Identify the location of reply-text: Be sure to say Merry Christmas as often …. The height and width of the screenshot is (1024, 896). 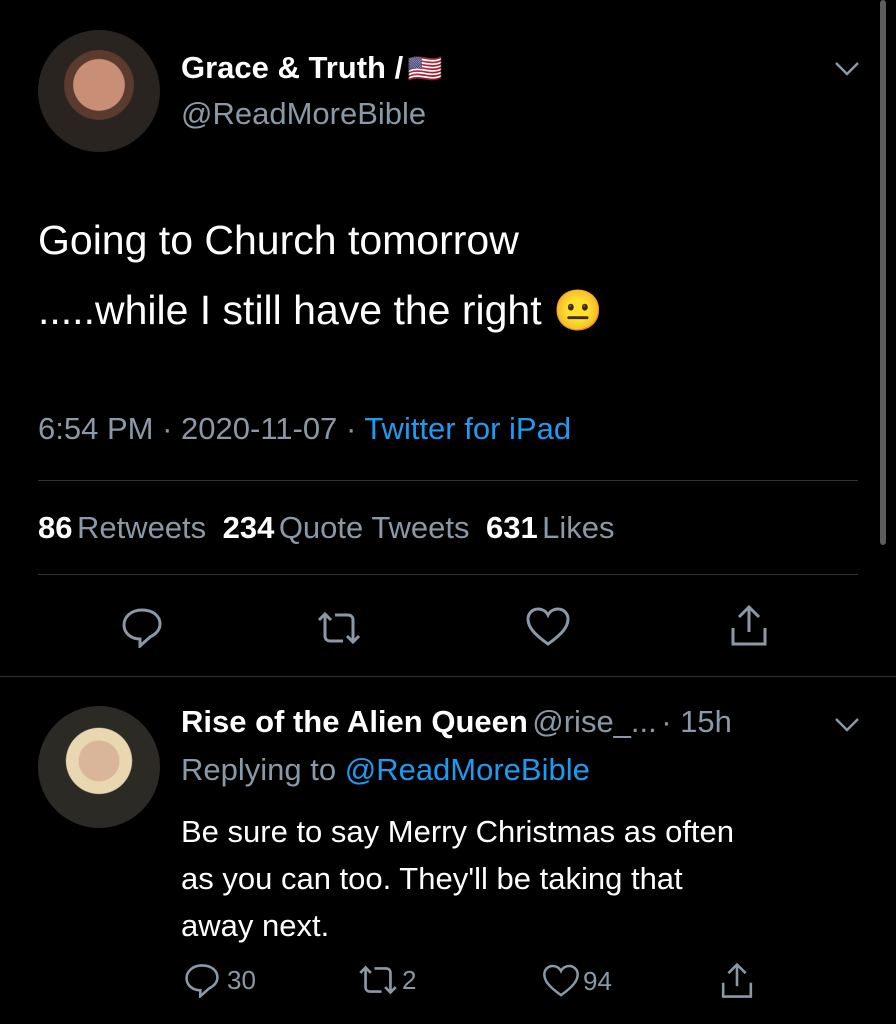
(526, 878).